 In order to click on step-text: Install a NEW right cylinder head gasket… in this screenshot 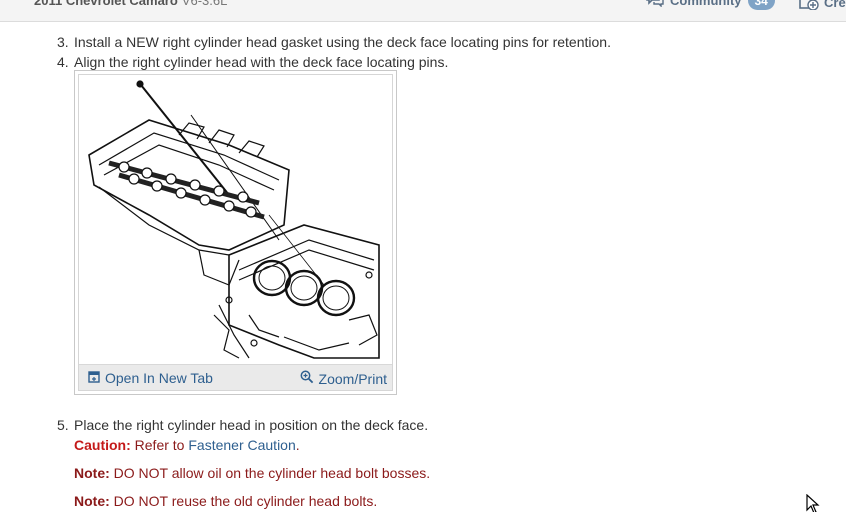, I will do `click(342, 42)`.